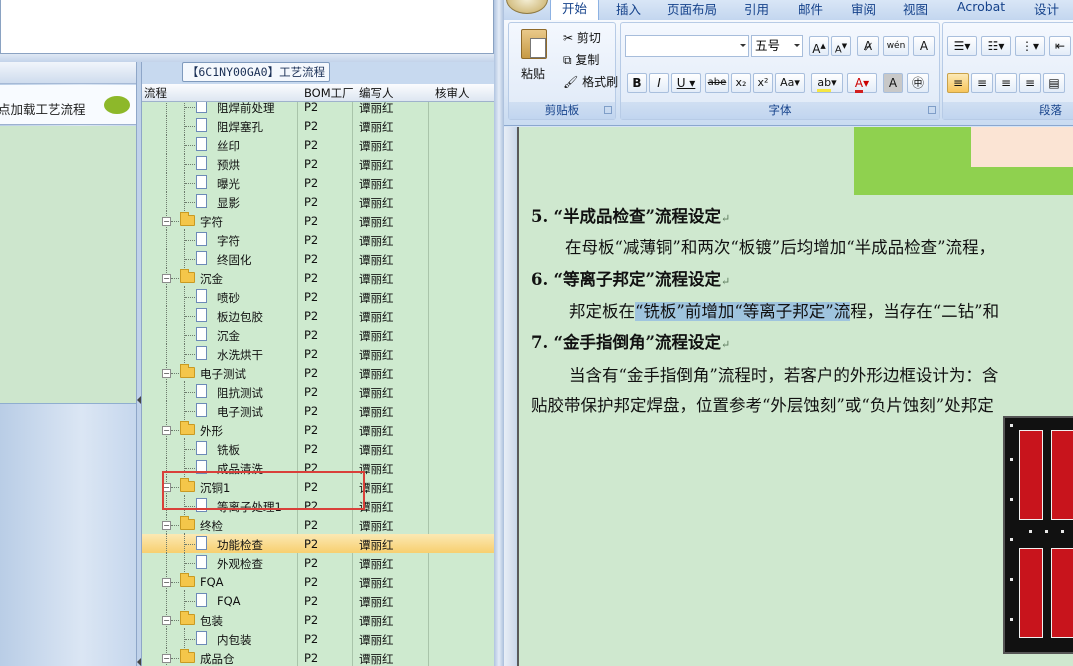 This screenshot has height=666, width=1073. Describe the element at coordinates (996, 46) in the screenshot. I see `numbering-icon: ☷▾` at that location.